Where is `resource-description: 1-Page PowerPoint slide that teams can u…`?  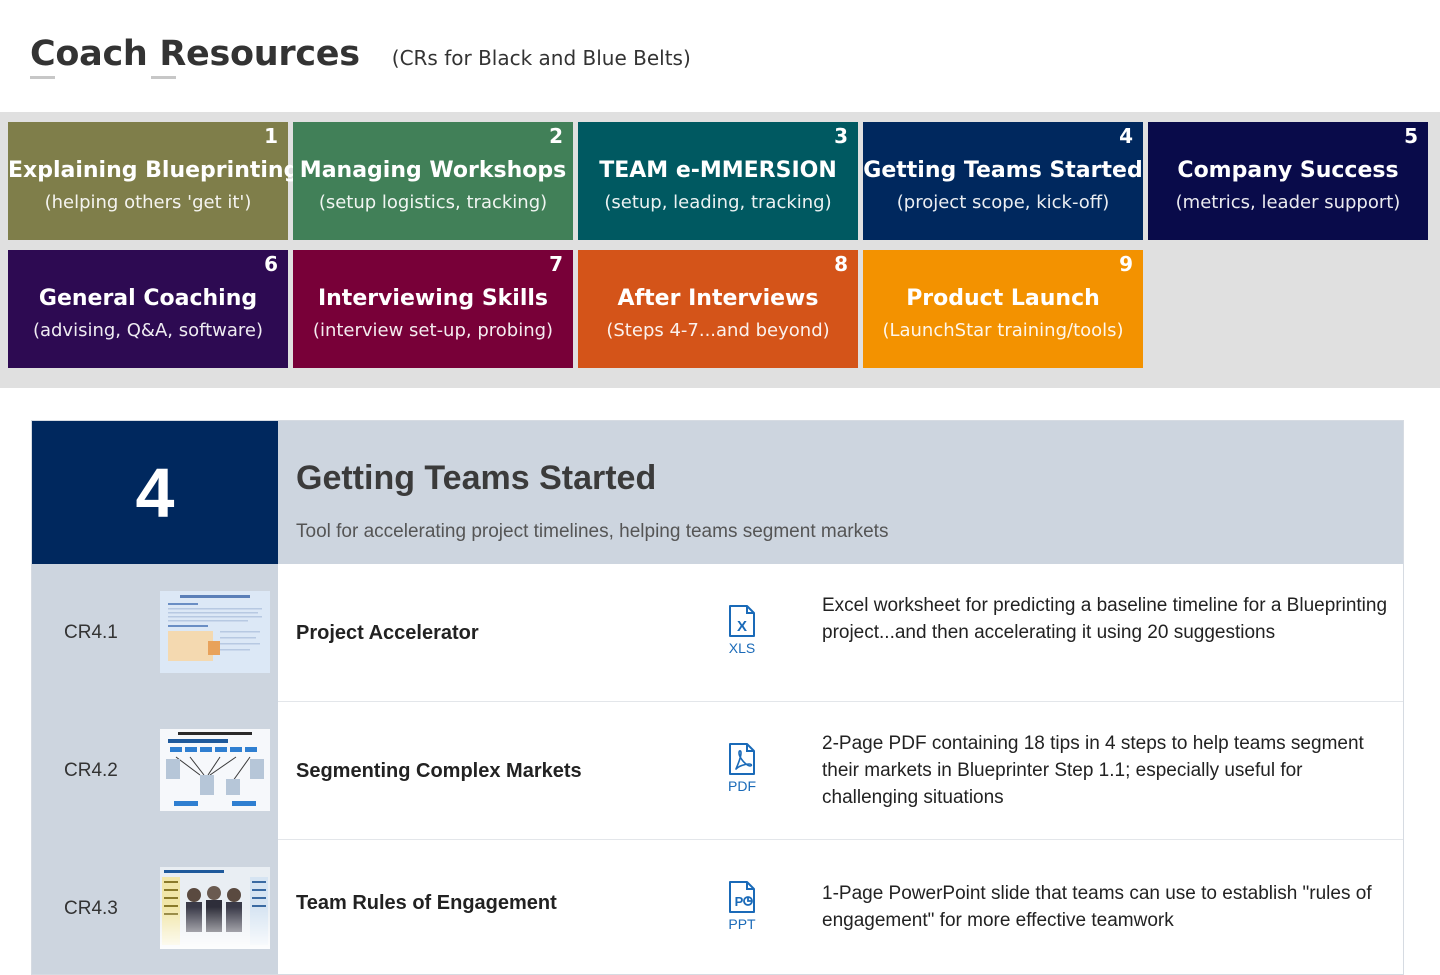
resource-description: 1-Page PowerPoint slide that teams can u… is located at coordinates (1097, 907).